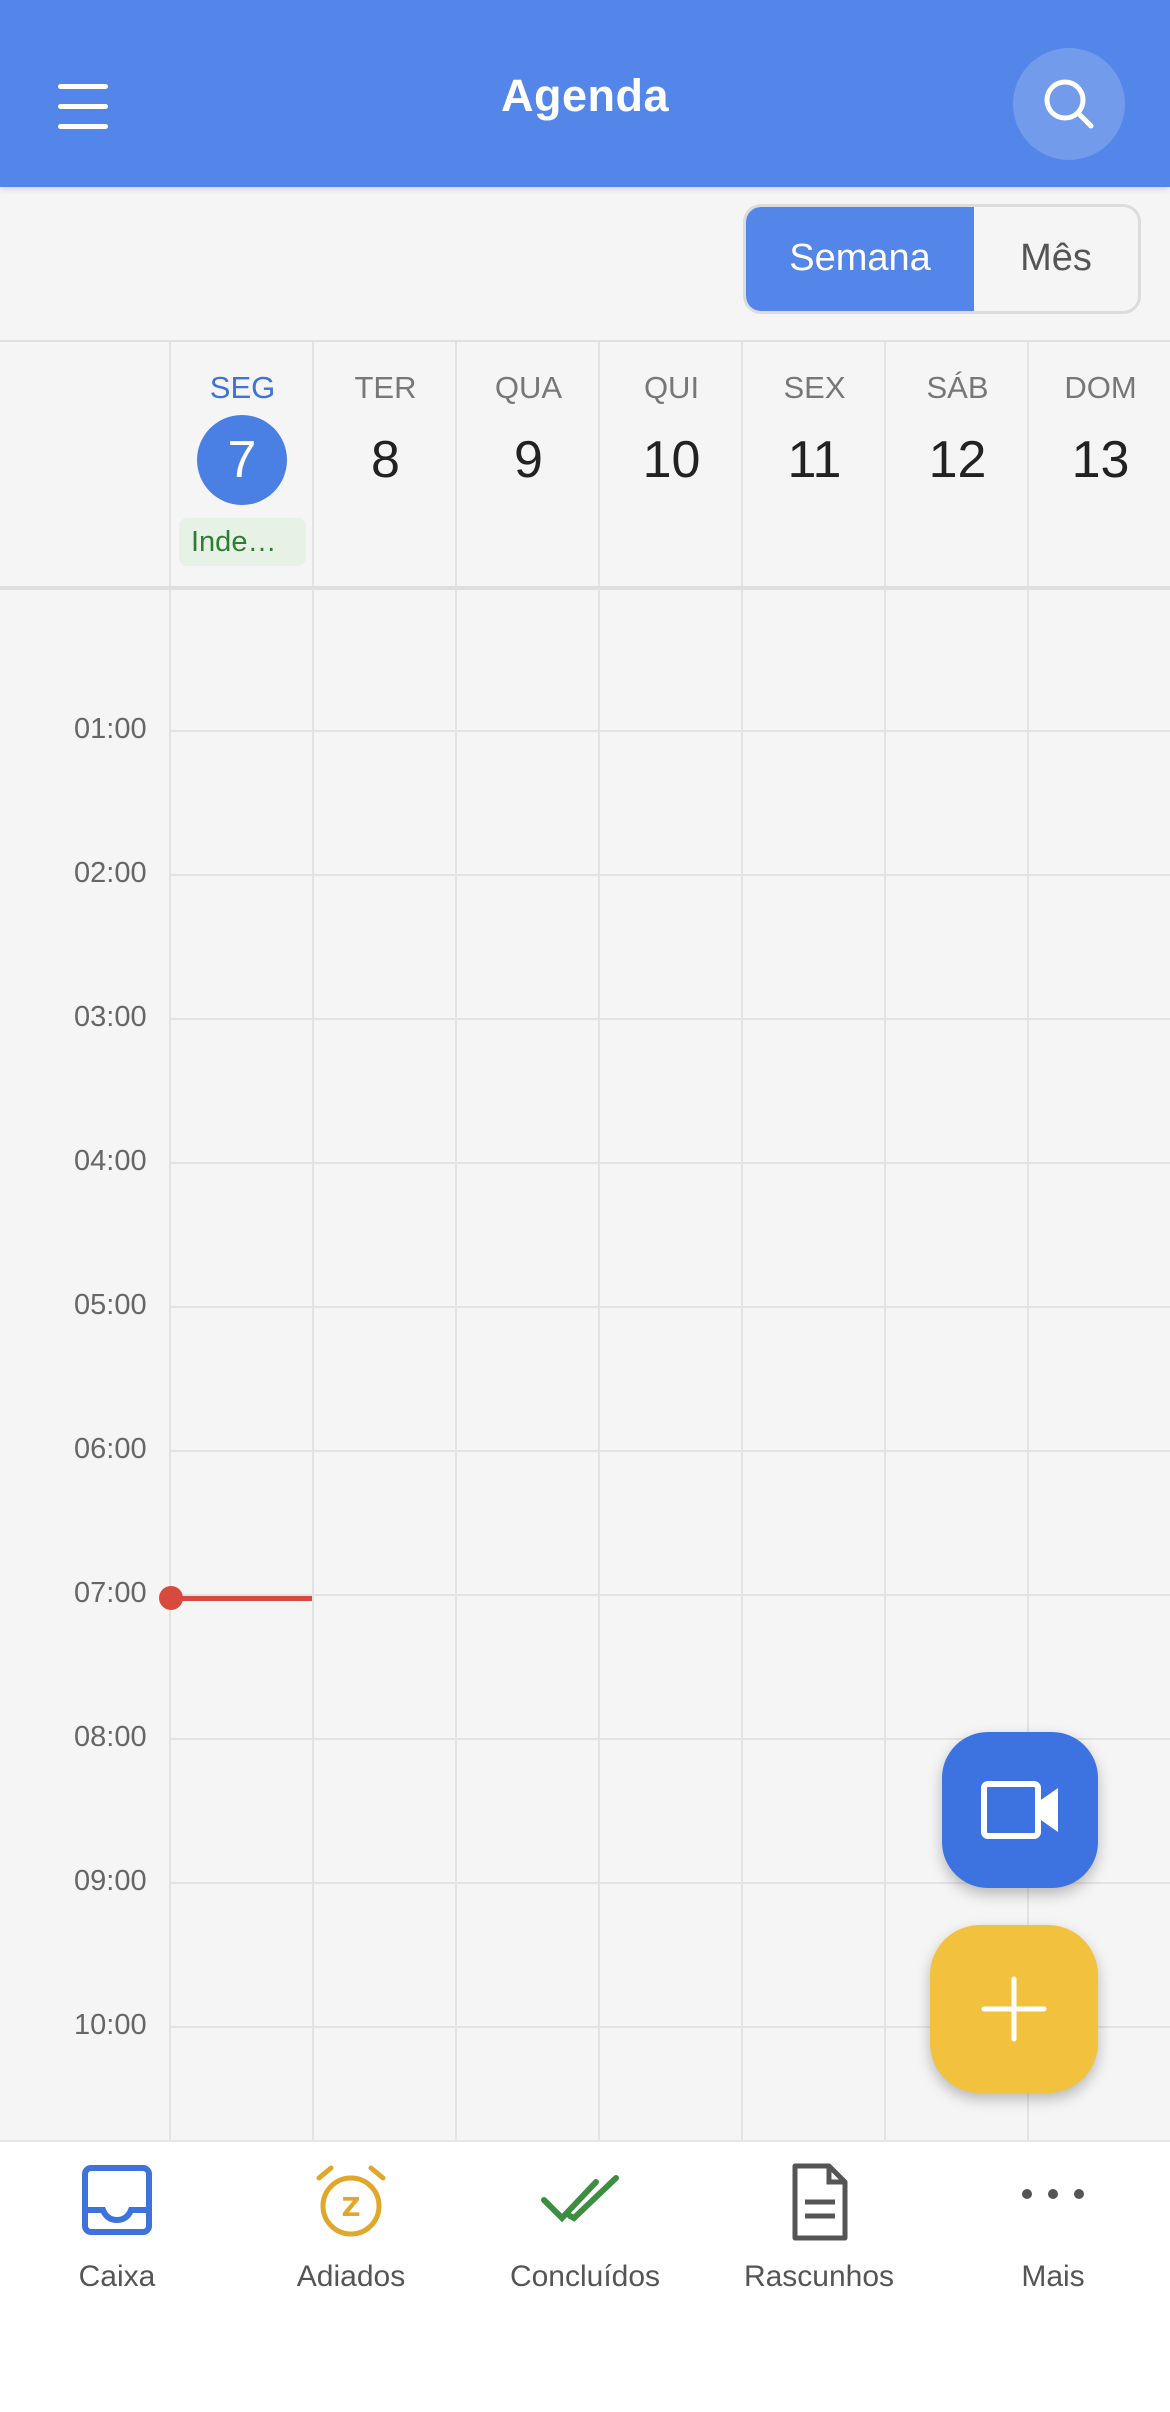  I want to click on day-name: QUA, so click(528, 387).